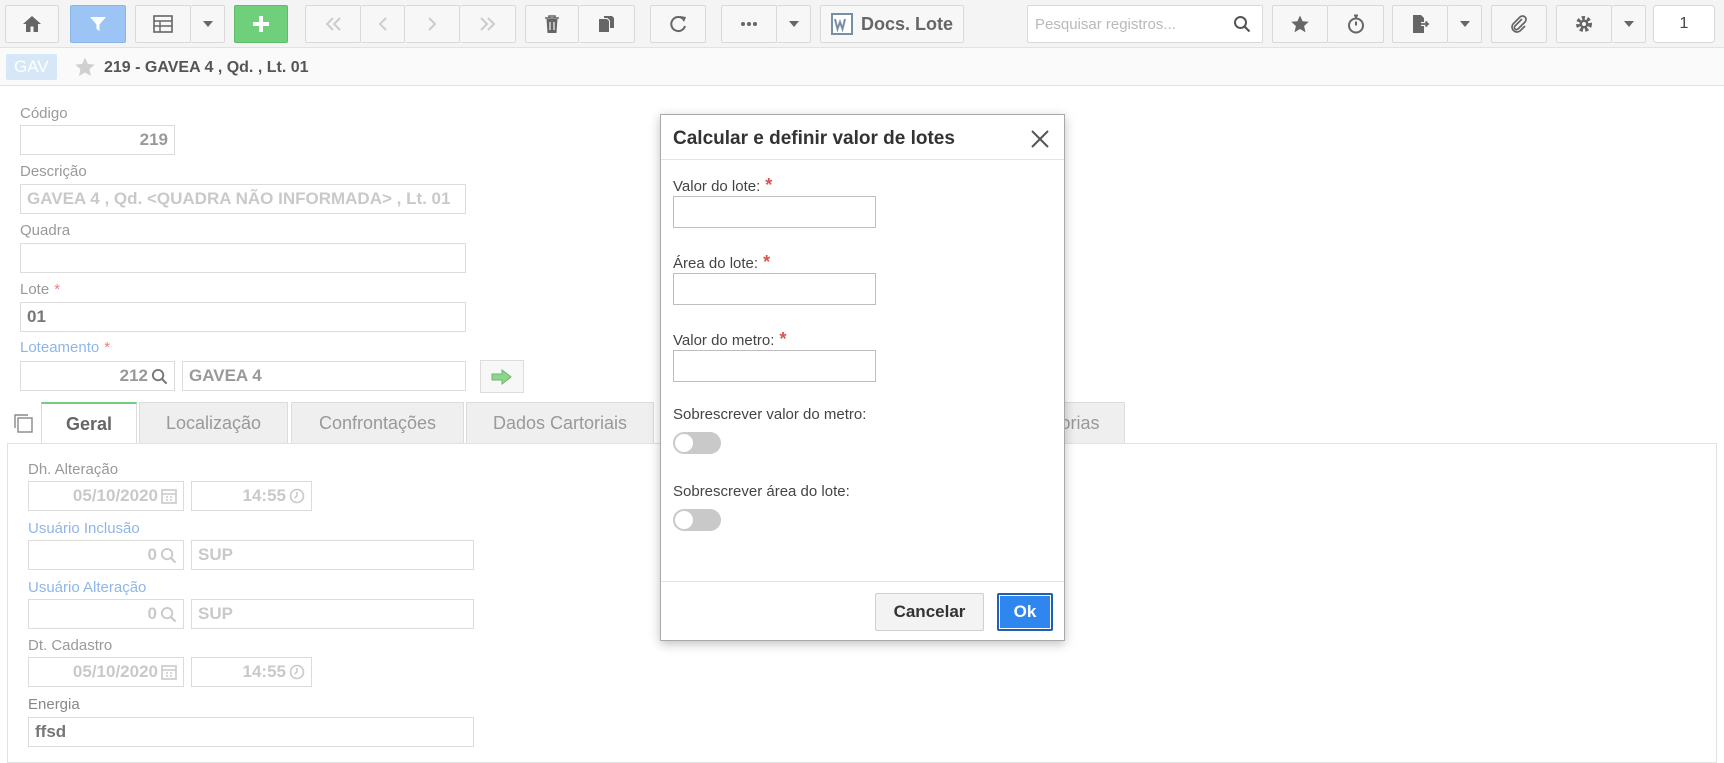 The height and width of the screenshot is (763, 1724). I want to click on area-lote-input, so click(774, 289).